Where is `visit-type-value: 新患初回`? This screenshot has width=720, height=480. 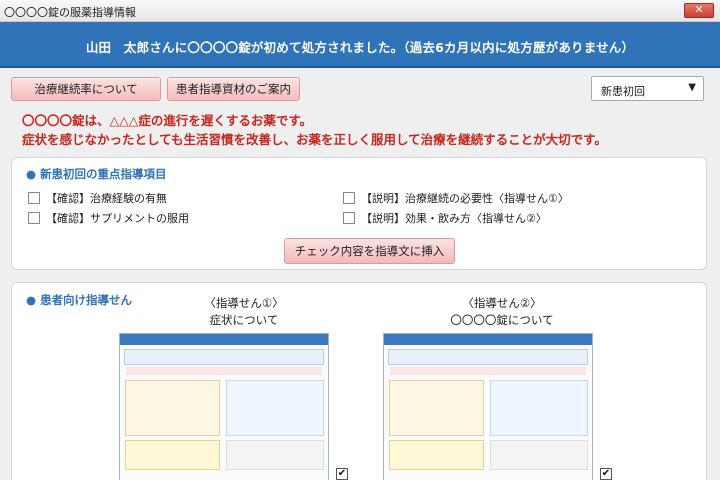
visit-type-value: 新患初回 is located at coordinates (623, 91).